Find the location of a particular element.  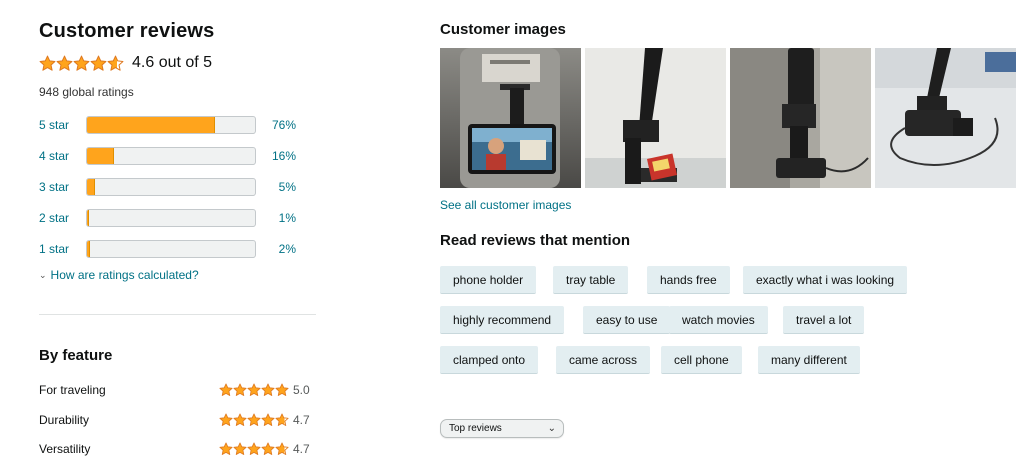

reviews-title: Customer reviews is located at coordinates (127, 31).